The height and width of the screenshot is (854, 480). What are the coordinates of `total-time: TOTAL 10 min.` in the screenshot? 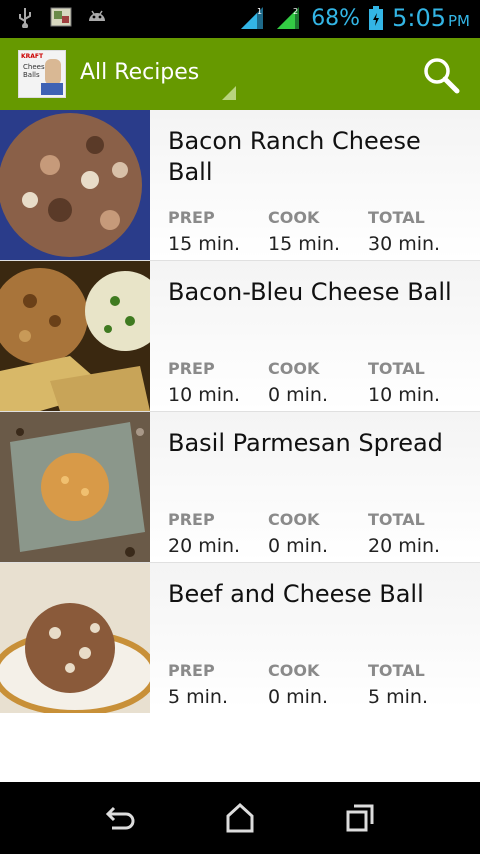 It's located at (404, 382).